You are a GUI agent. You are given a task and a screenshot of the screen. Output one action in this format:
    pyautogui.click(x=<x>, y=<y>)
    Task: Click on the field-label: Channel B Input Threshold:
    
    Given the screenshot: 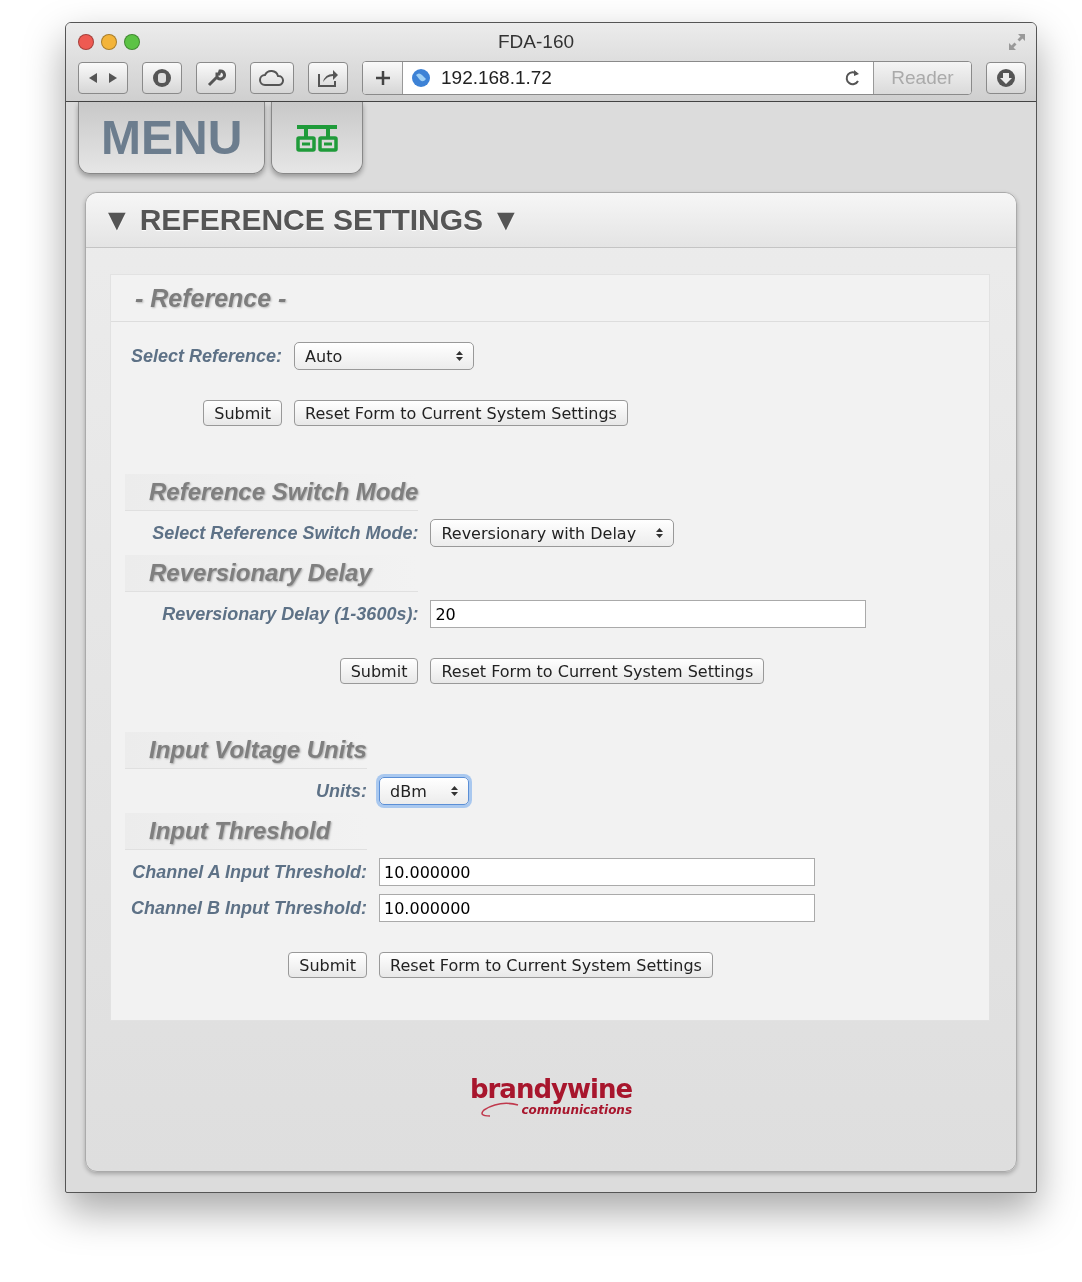 What is the action you would take?
    pyautogui.click(x=248, y=908)
    